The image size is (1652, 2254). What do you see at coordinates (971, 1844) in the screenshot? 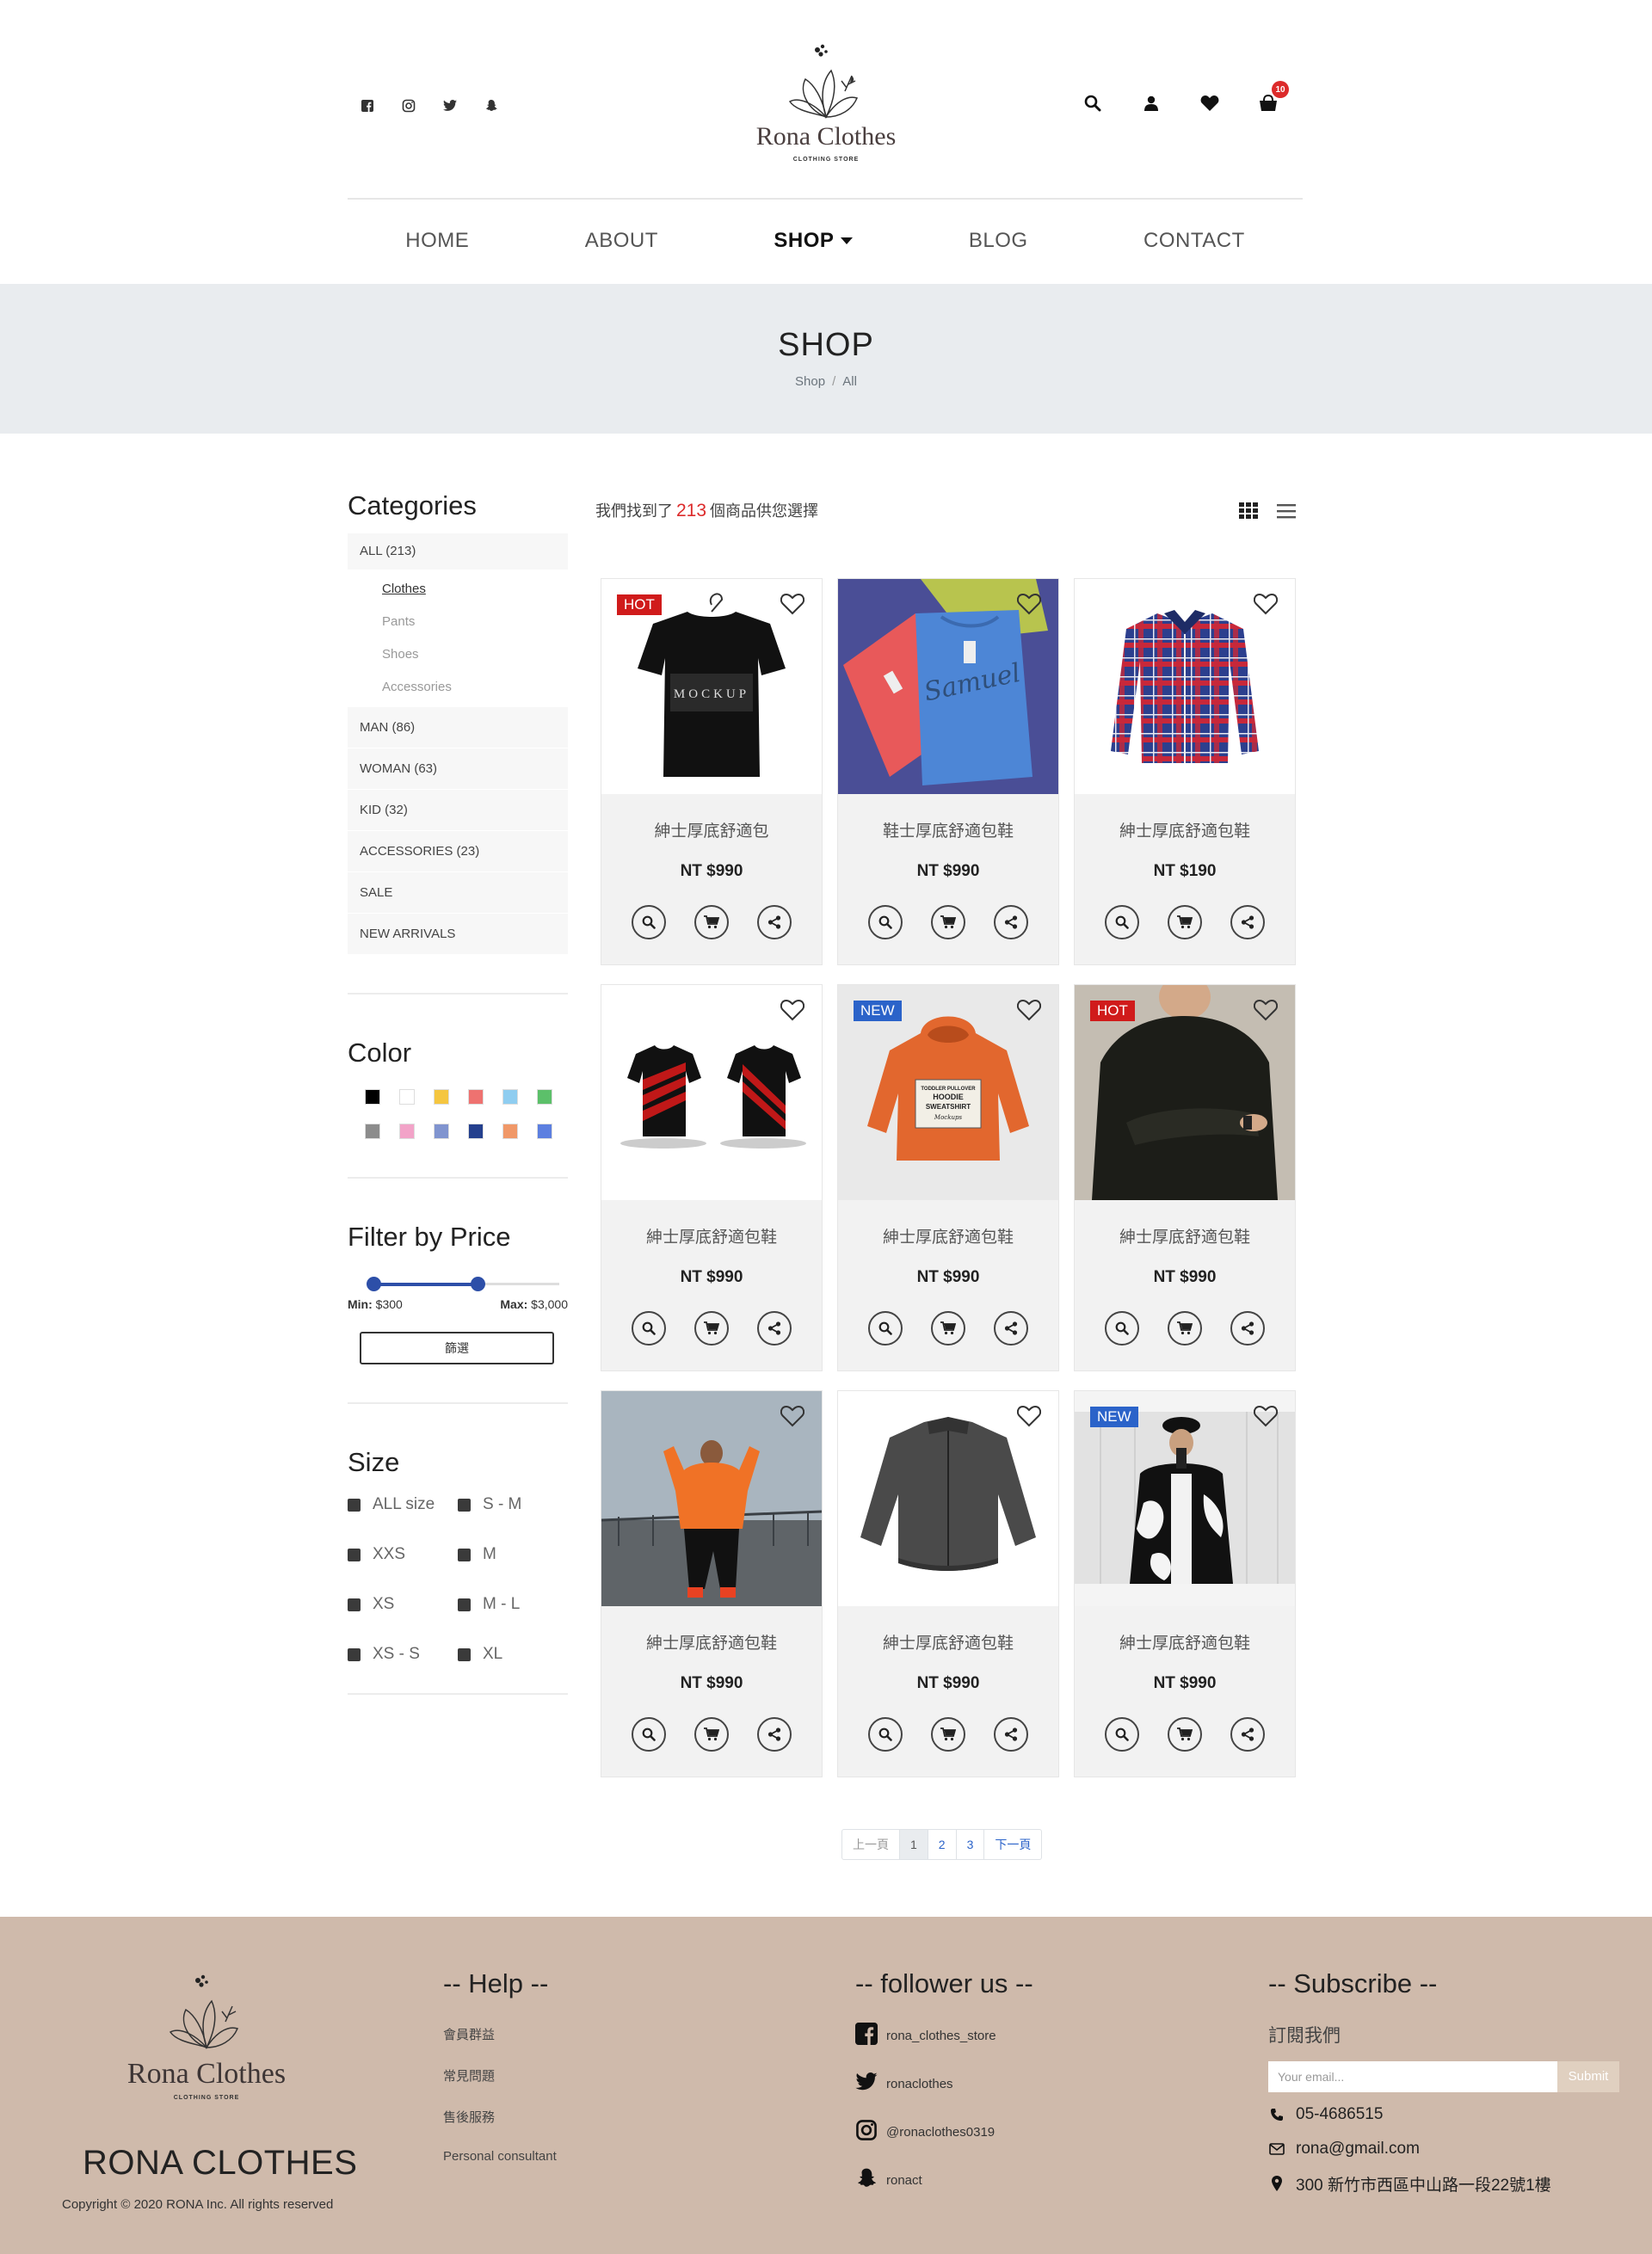
I see `pagination-page-3: 3` at bounding box center [971, 1844].